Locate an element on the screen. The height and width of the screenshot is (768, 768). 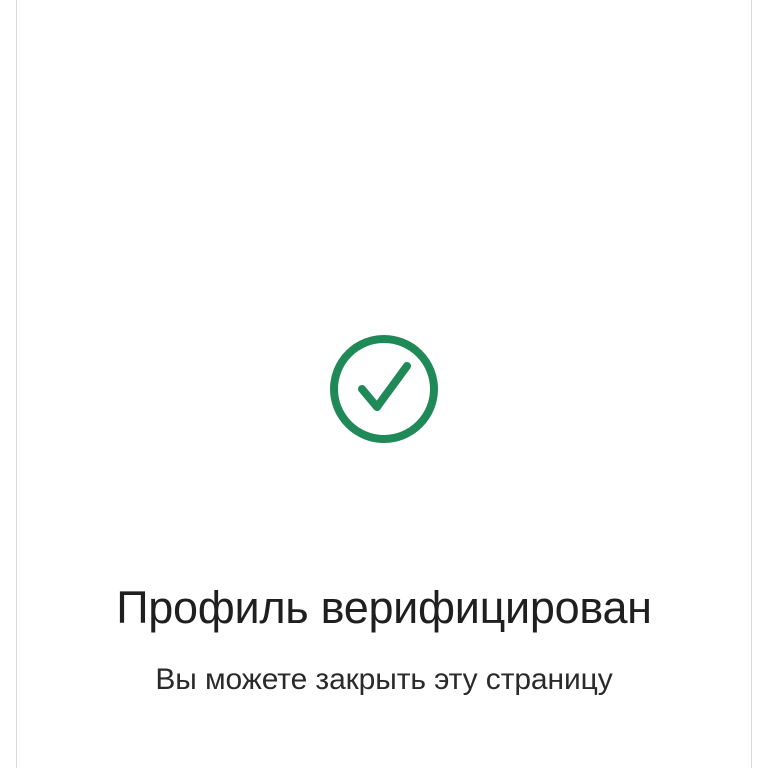
verification-title: Профиль верифицирован is located at coordinates (384, 607).